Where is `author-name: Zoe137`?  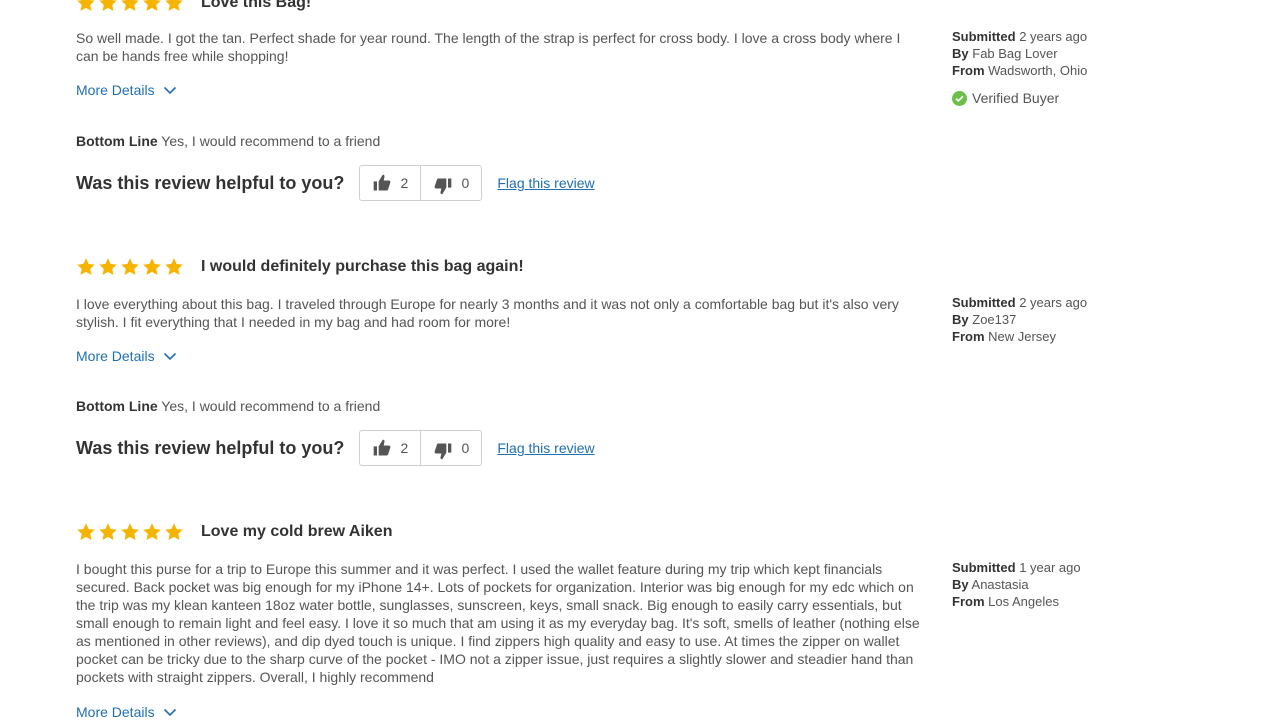
author-name: Zoe137 is located at coordinates (994, 319).